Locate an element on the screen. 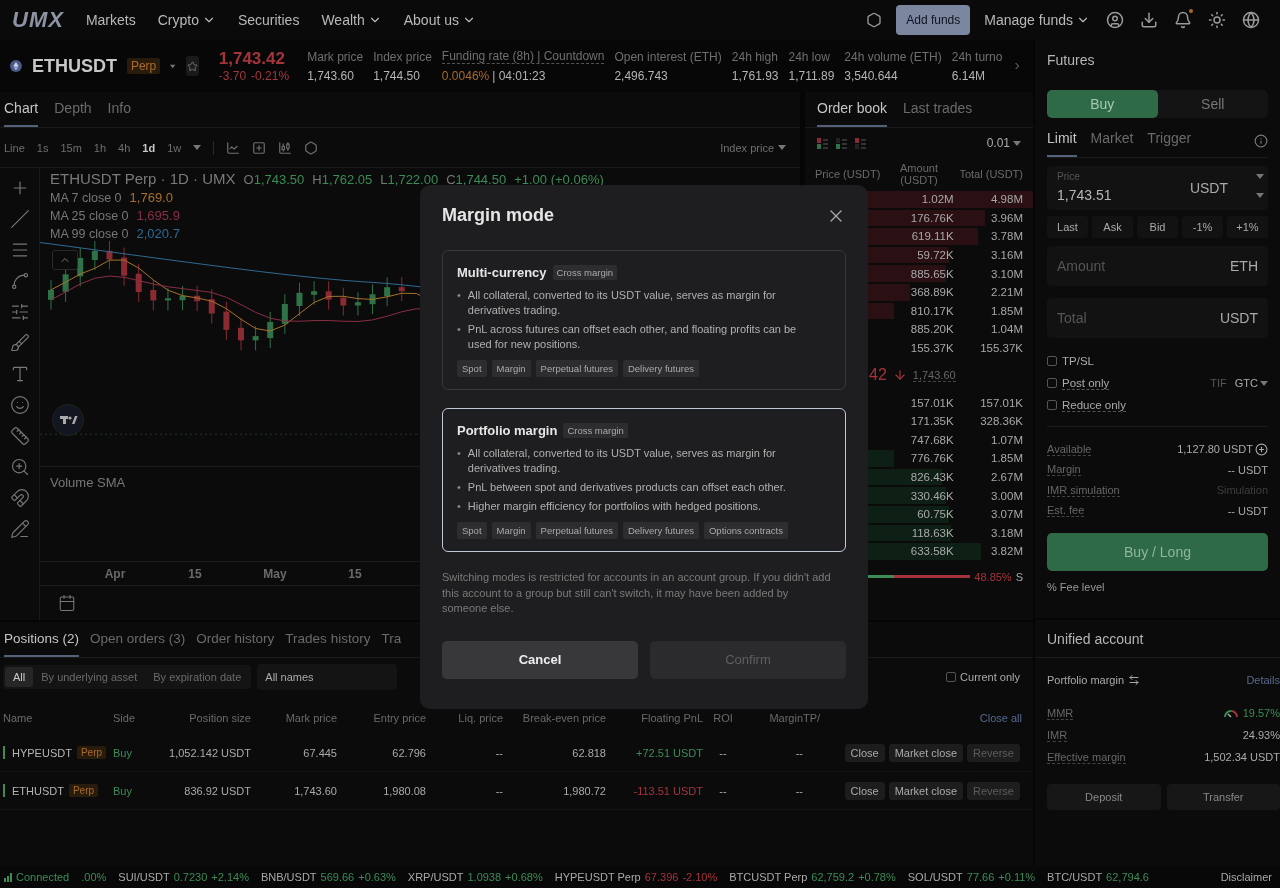  sell-mark: S is located at coordinates (1019, 576).